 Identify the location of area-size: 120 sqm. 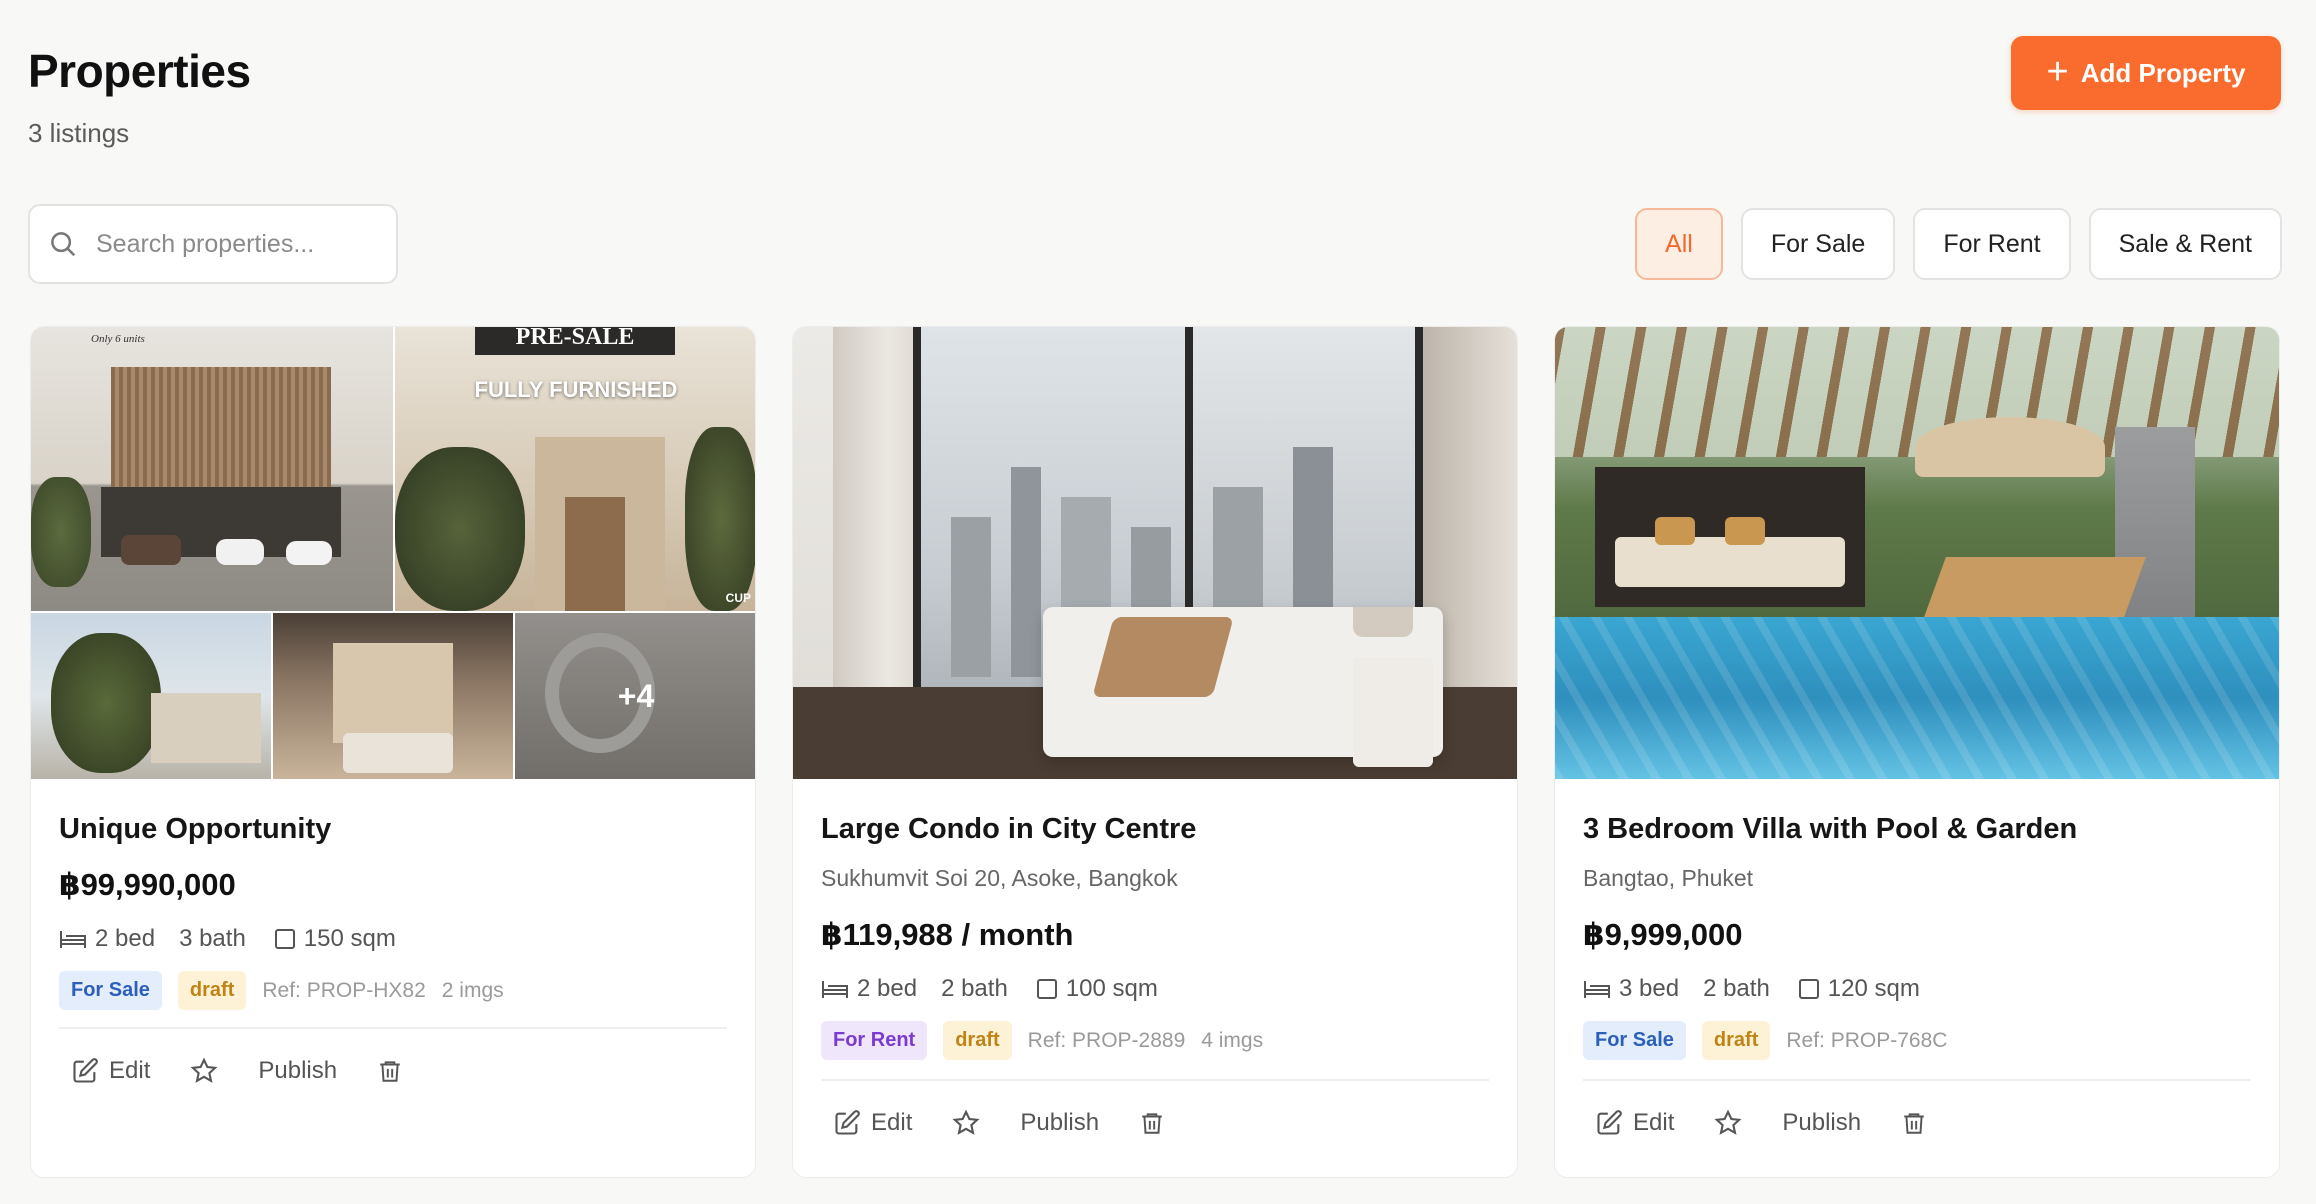
(1873, 988).